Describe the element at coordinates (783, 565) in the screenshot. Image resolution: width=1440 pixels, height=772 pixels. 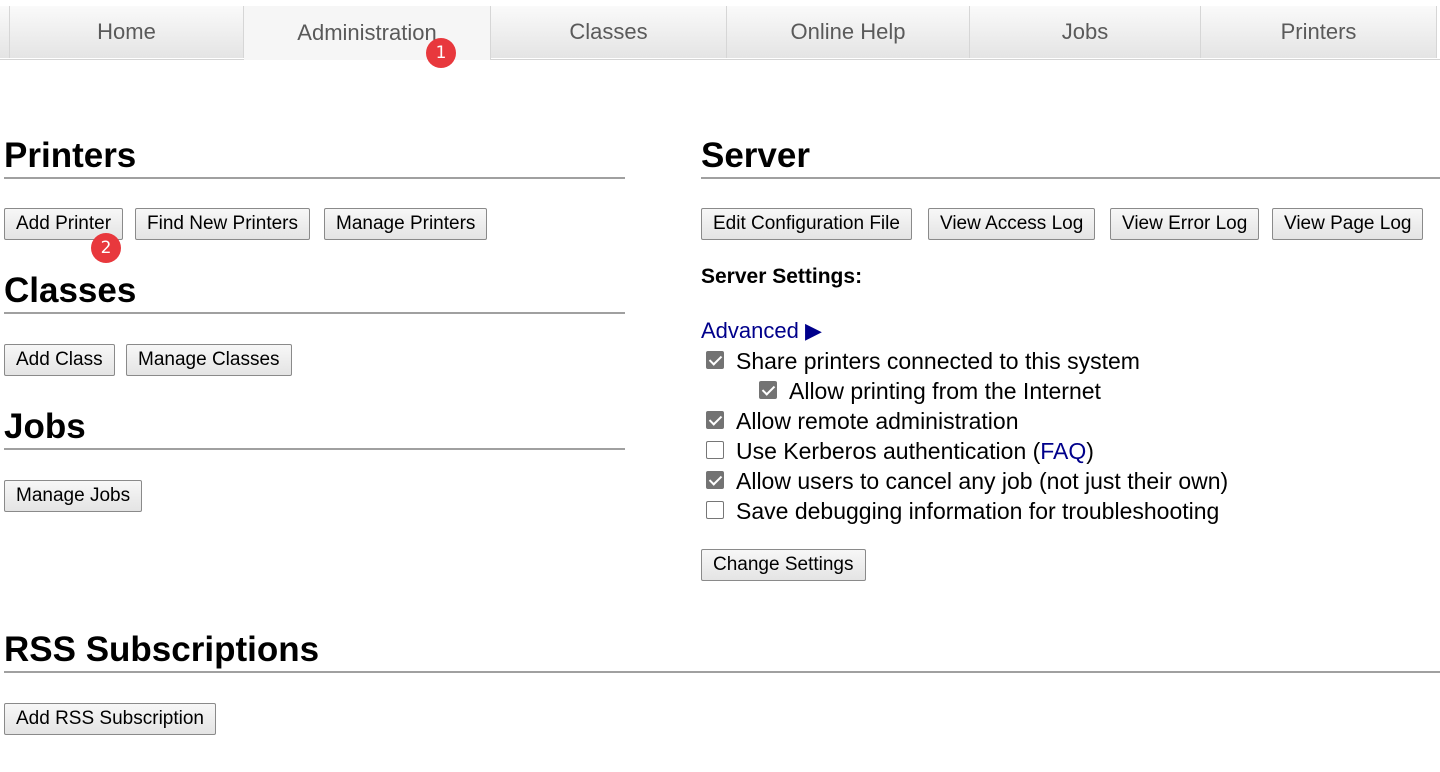
I see `change-settings-button: Change Settings` at that location.